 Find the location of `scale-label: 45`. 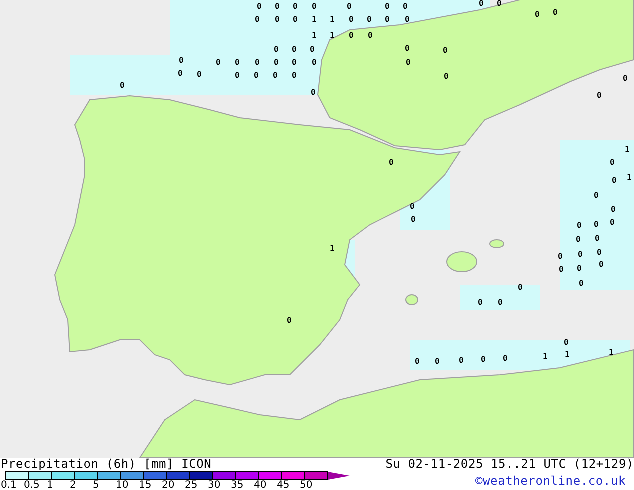

scale-label: 45 is located at coordinates (284, 485).